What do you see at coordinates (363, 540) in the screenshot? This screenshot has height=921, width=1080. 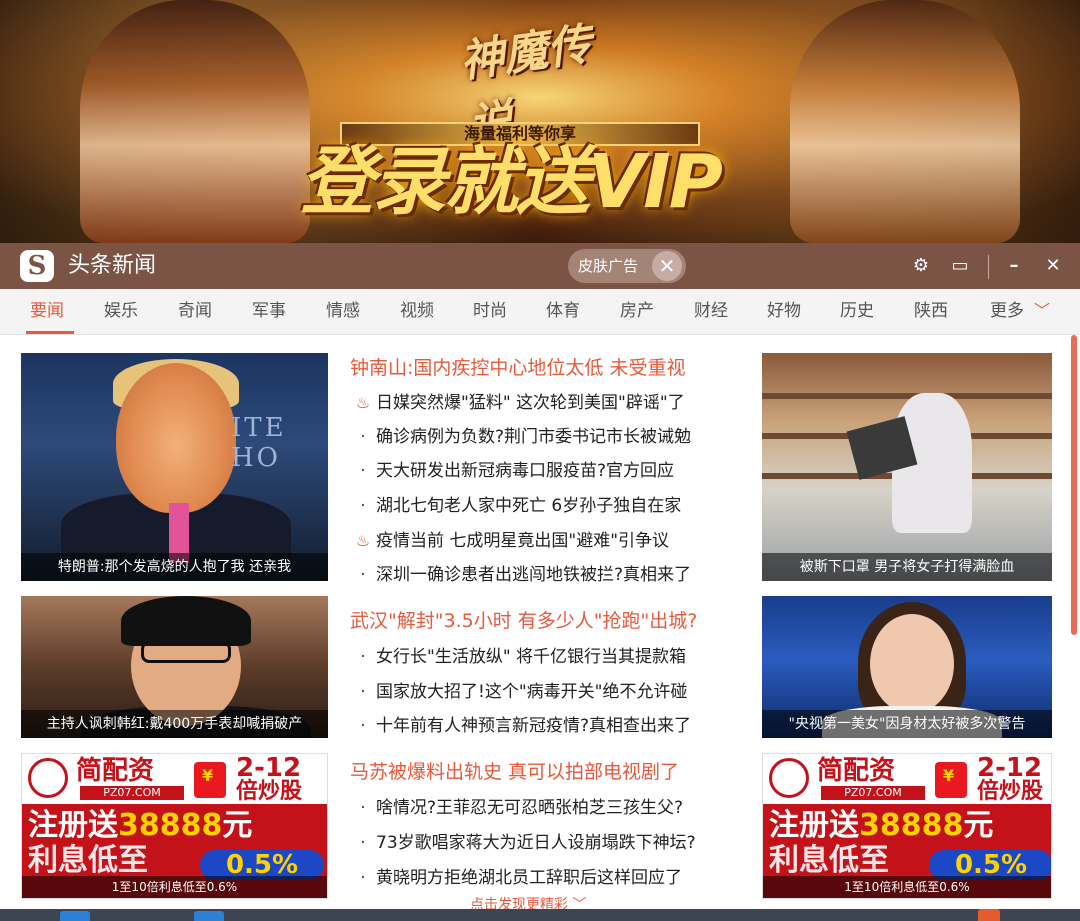 I see `fire-icon: ♨` at bounding box center [363, 540].